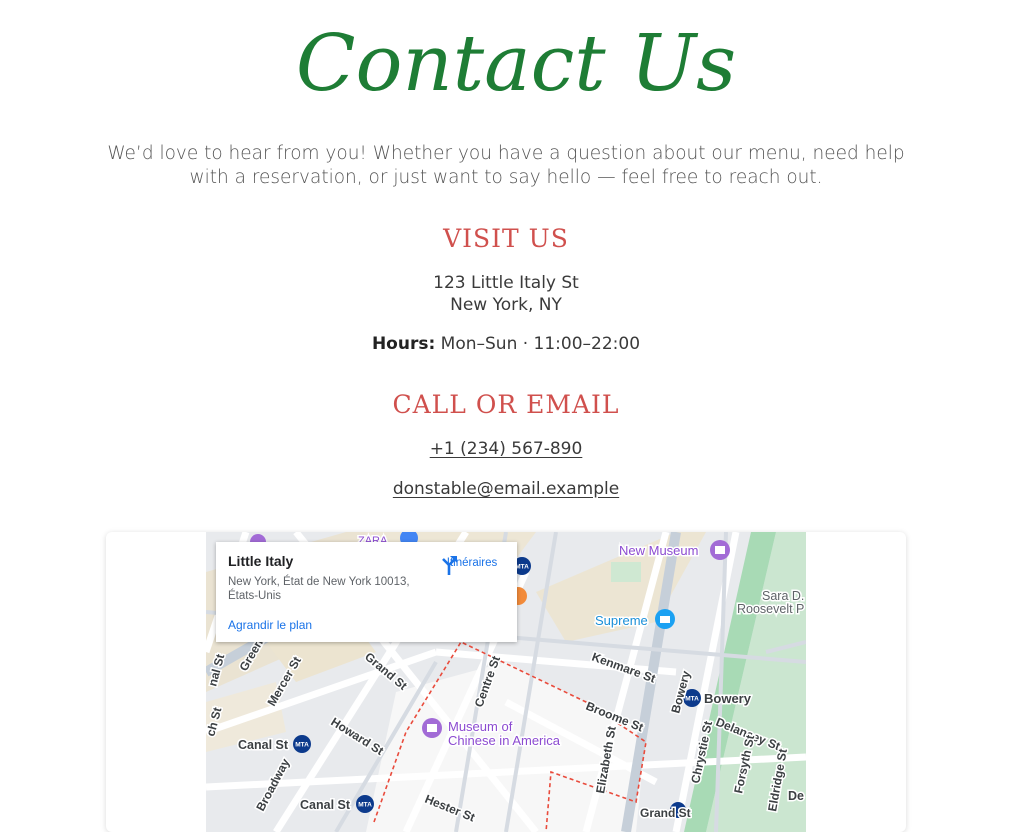 Image resolution: width=1024 pixels, height=832 pixels. Describe the element at coordinates (270, 625) in the screenshot. I see `enlarge-map-link: Agrandir le plan` at that location.